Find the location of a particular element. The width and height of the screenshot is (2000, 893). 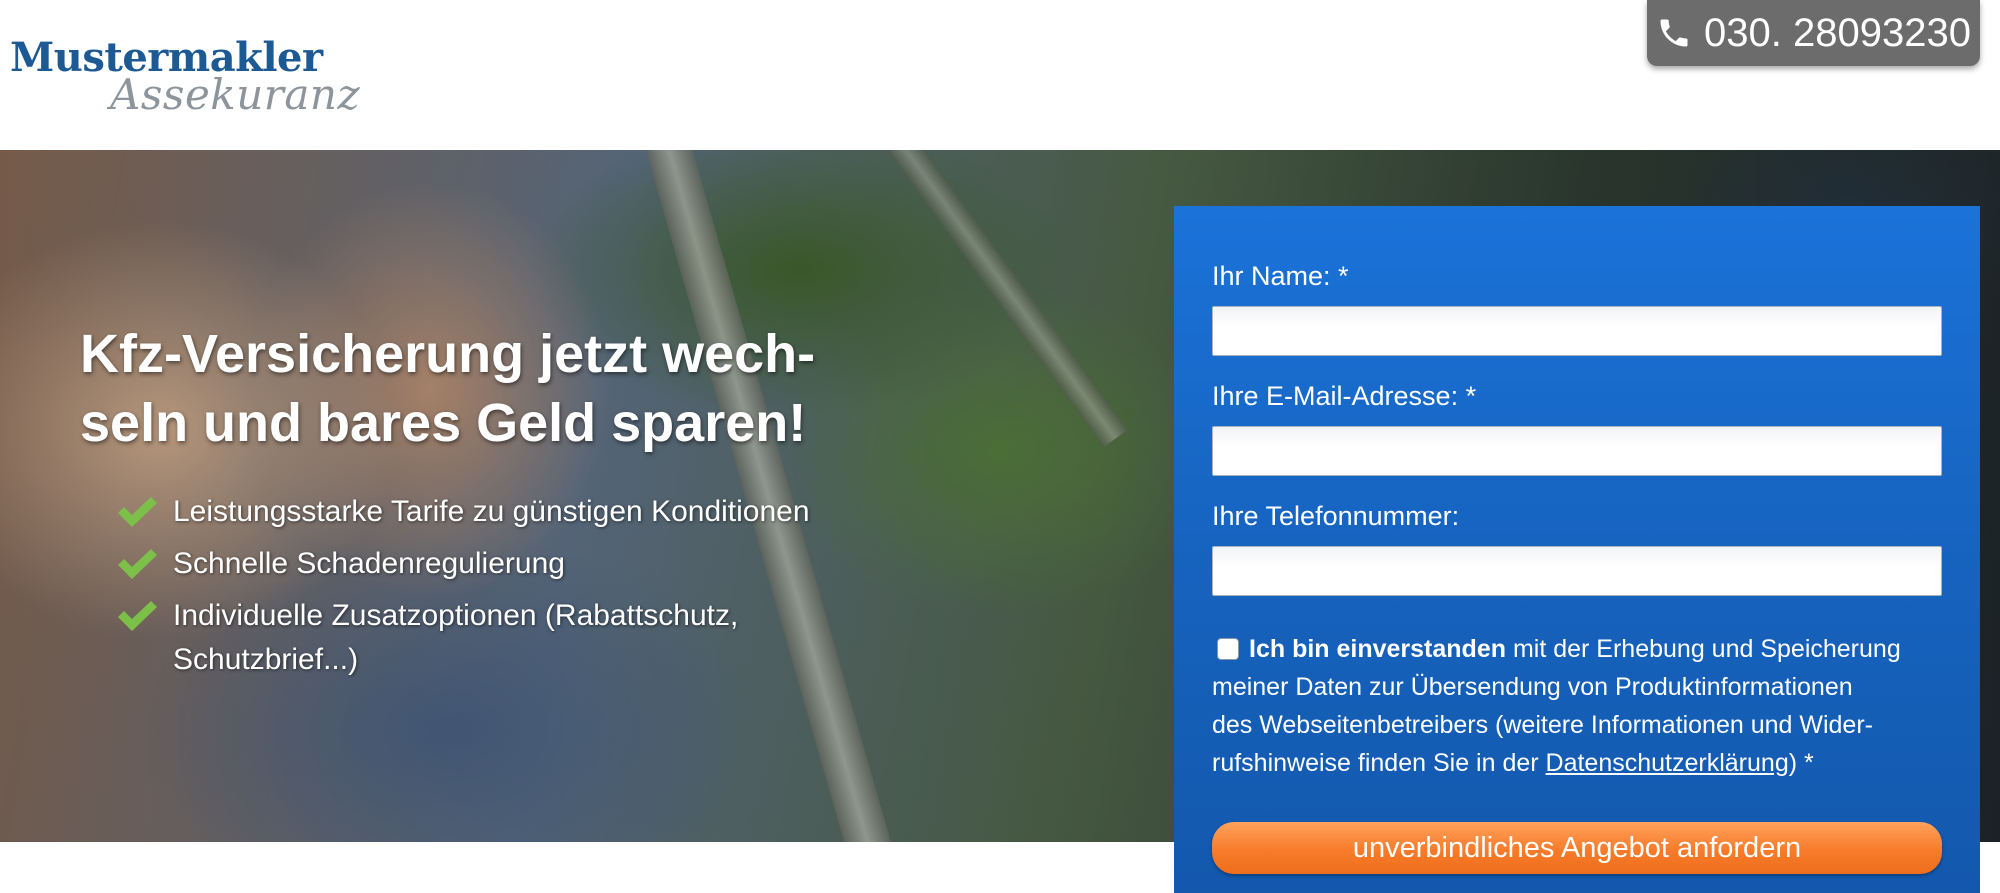

hero-title-line: seln und bares Geld sparen! is located at coordinates (443, 423).